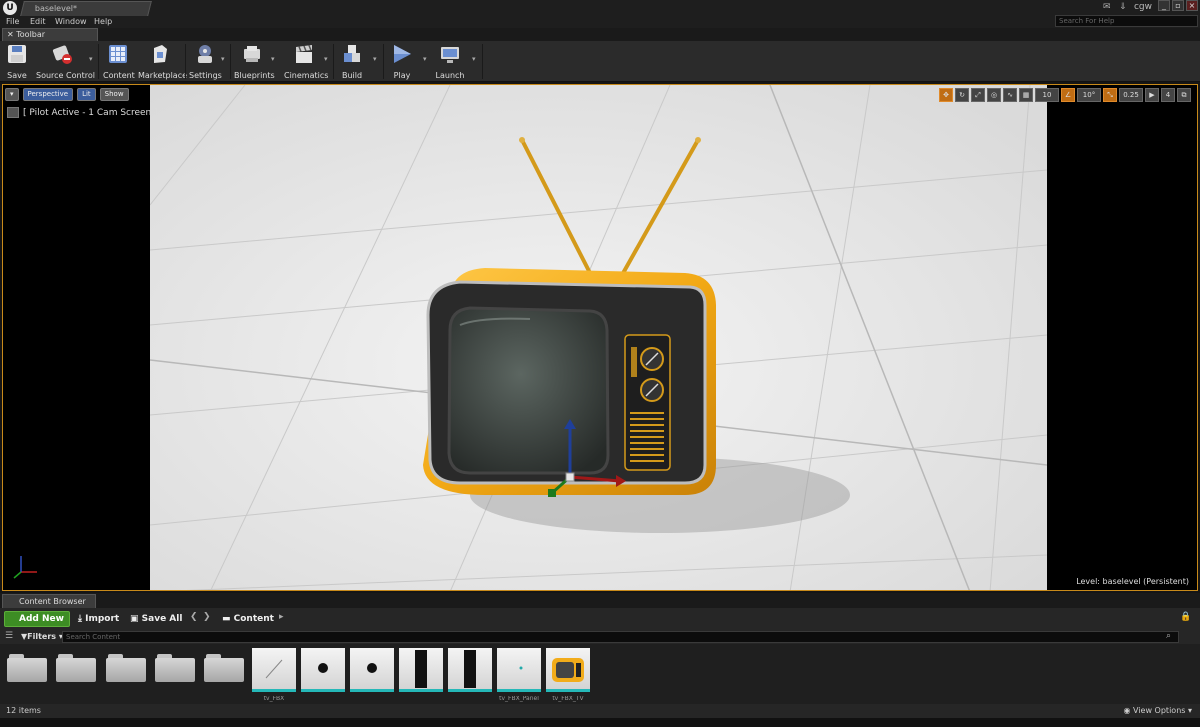  I want to click on launch-dropdown: ▾, so click(475, 60).